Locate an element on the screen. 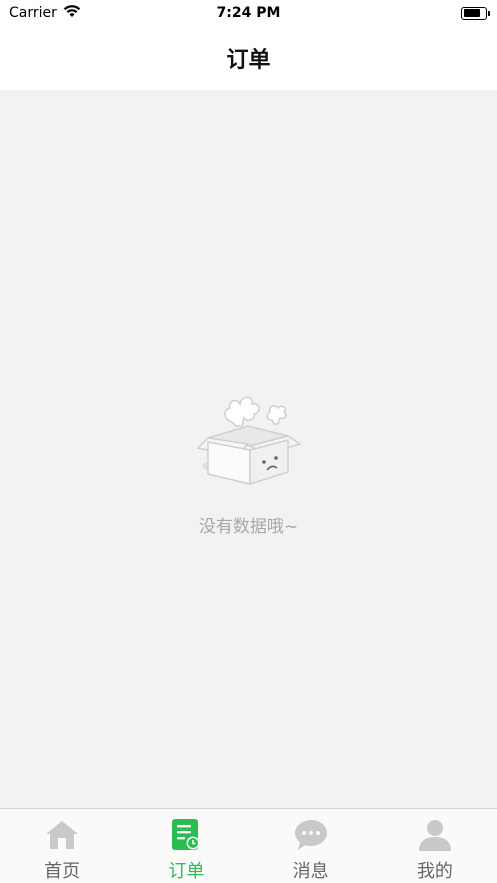  tab-home: 首页 is located at coordinates (62, 846).